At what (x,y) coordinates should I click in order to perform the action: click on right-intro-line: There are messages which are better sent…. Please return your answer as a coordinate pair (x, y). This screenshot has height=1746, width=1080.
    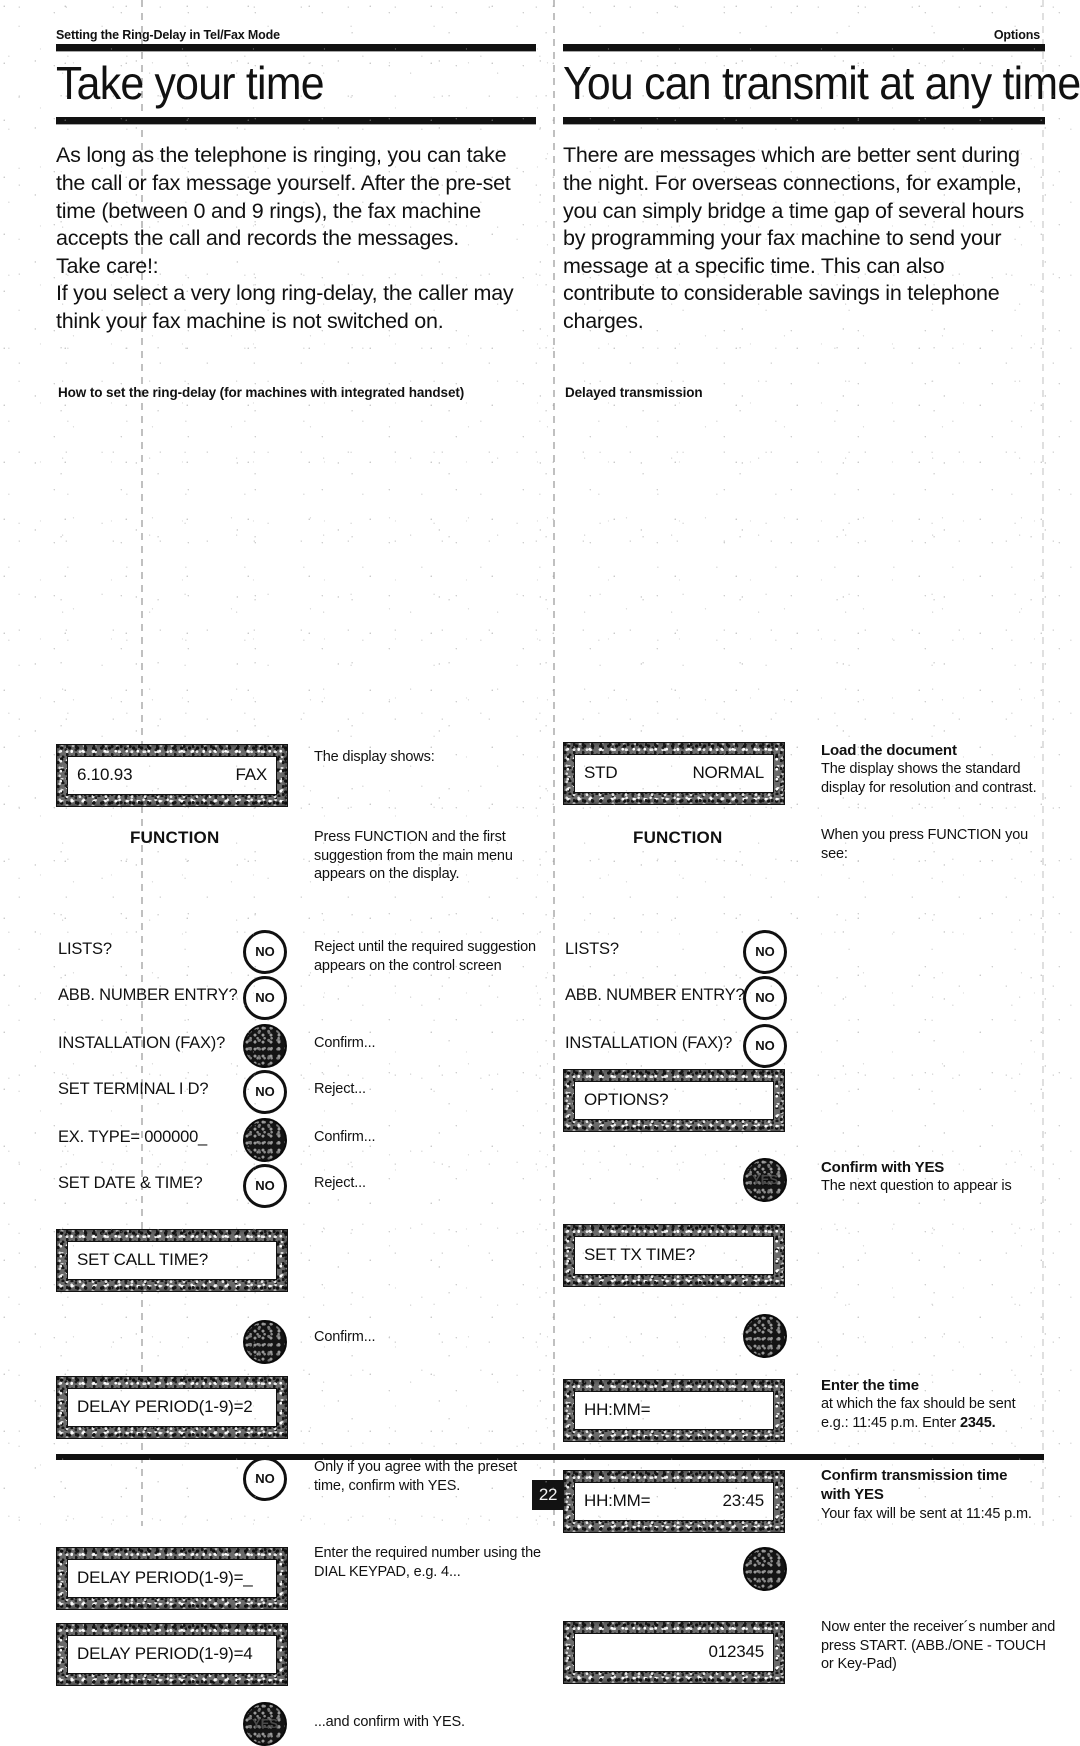
    Looking at the image, I should click on (791, 155).